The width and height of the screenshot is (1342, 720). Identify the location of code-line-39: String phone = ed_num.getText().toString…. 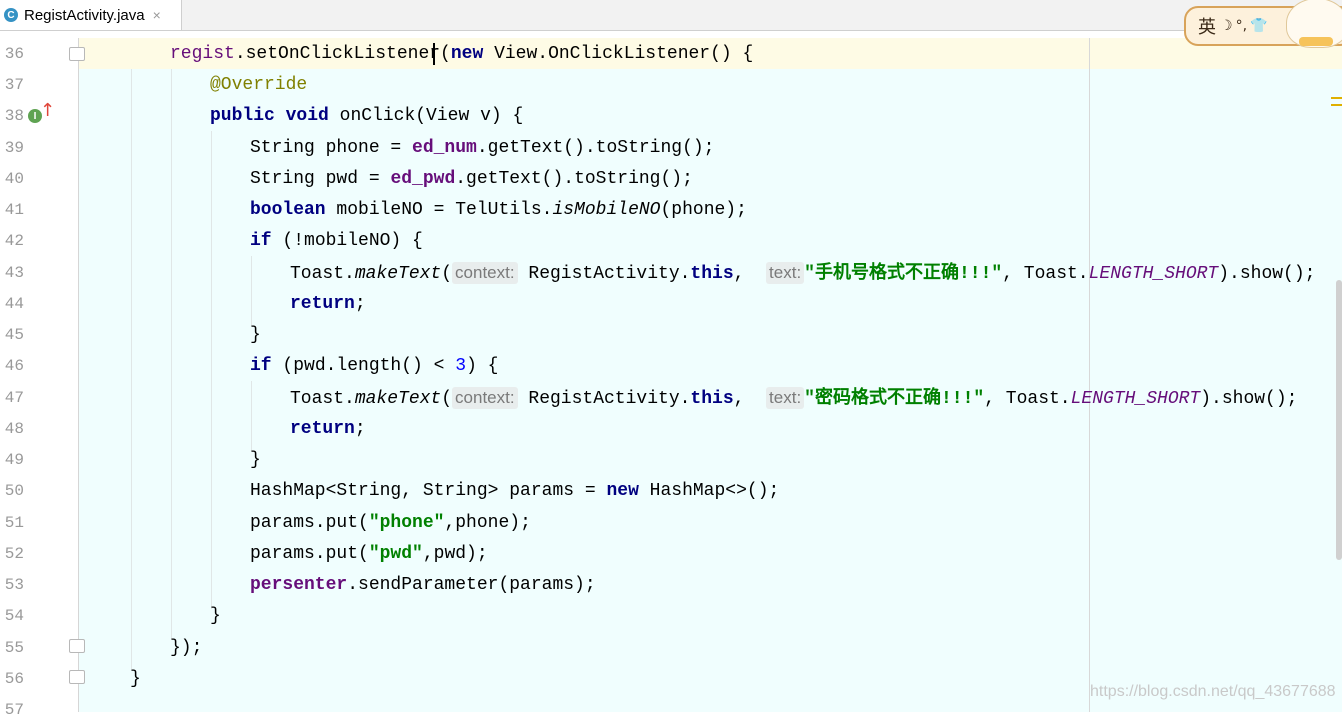
(482, 148).